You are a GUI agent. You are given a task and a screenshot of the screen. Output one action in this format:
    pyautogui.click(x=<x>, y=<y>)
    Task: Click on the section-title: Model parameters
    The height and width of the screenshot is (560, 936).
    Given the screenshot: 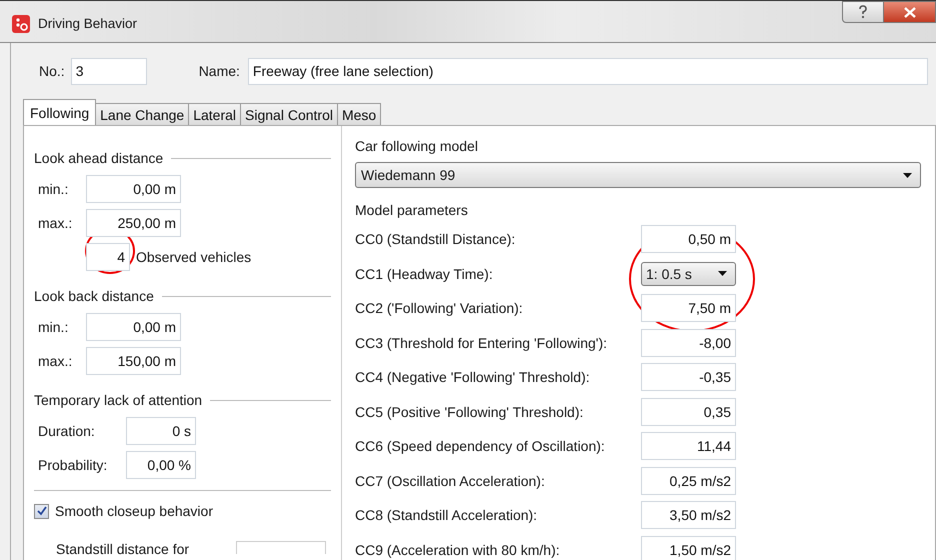 What is the action you would take?
    pyautogui.click(x=412, y=210)
    